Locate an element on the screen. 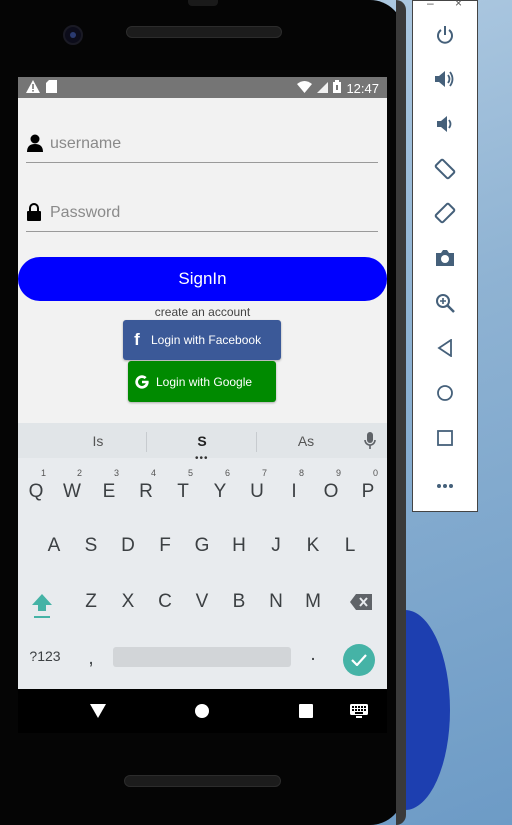 The width and height of the screenshot is (512, 825). shift-key is located at coordinates (42, 608).